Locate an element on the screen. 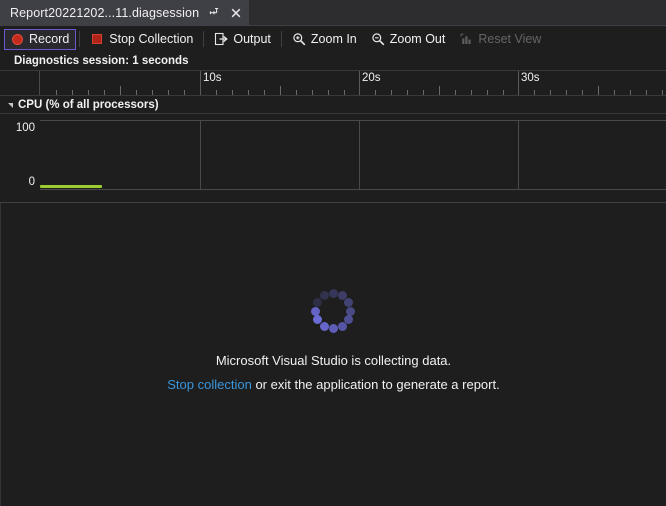  record-button: Record is located at coordinates (40, 39).